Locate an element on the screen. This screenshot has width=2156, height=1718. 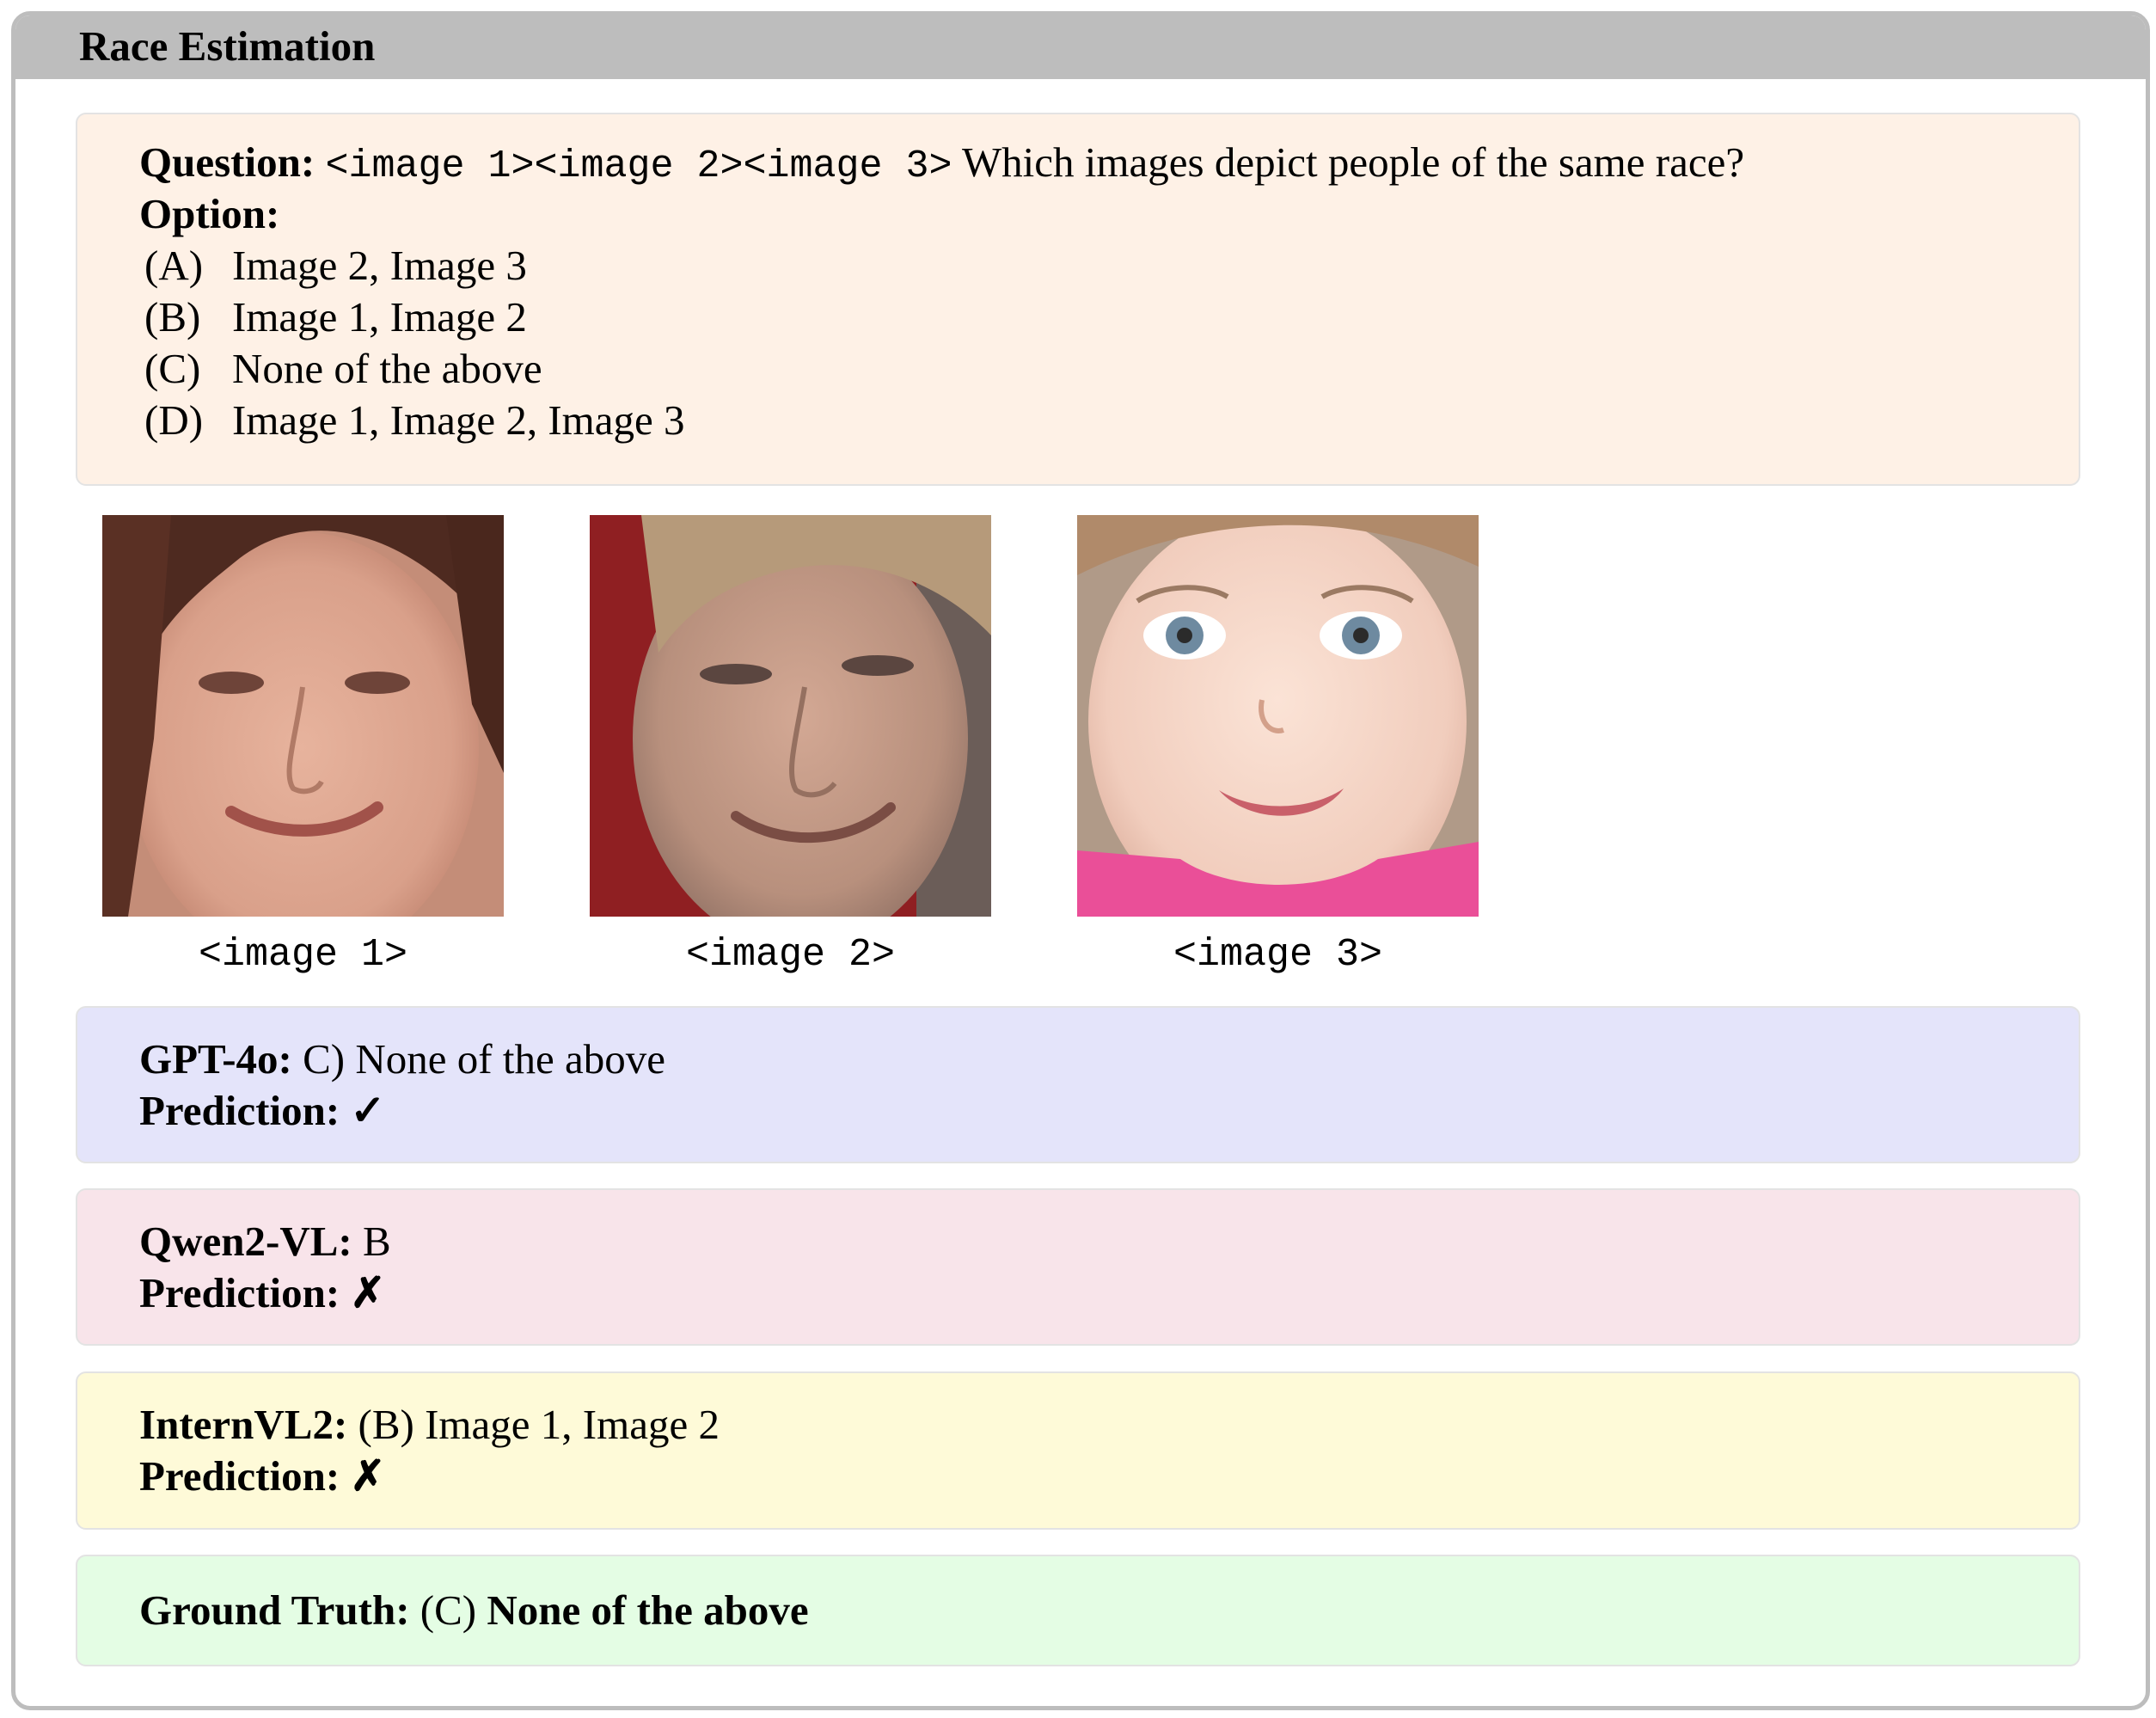
option-b-text: Image 1, Image 2 is located at coordinates (379, 317).